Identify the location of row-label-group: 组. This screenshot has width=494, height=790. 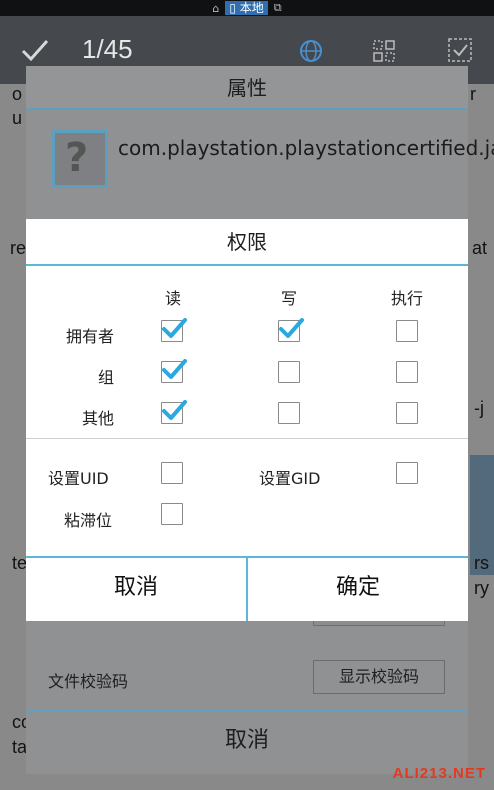
(105, 377).